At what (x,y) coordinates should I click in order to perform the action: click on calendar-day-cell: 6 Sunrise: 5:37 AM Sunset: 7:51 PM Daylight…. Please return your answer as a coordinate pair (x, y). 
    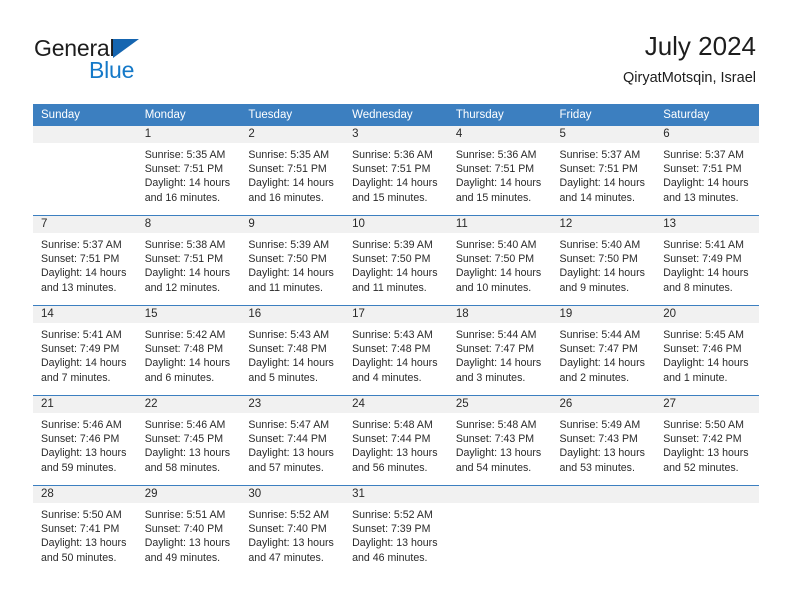
    Looking at the image, I should click on (707, 171).